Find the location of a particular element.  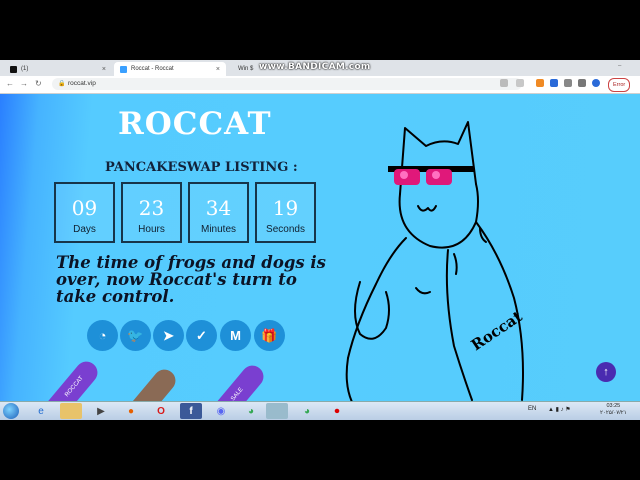

error-button: Error is located at coordinates (619, 85).